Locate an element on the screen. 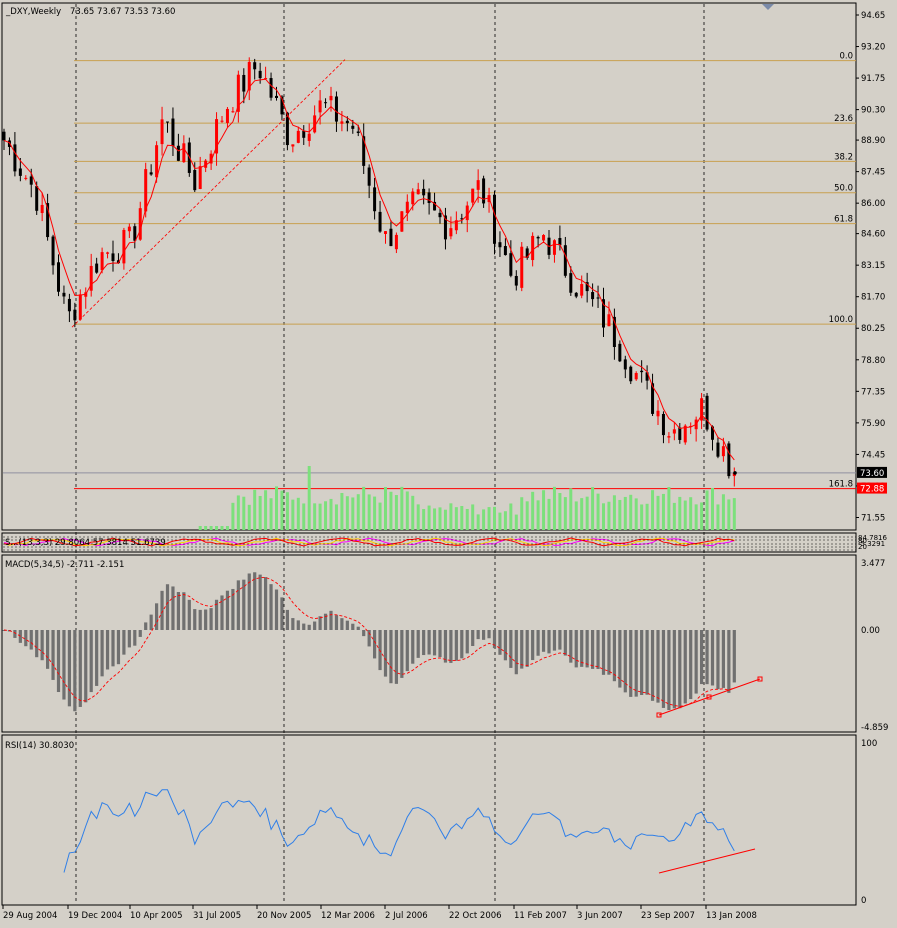  fib-level-label: 38.2 is located at coordinates (843, 157).